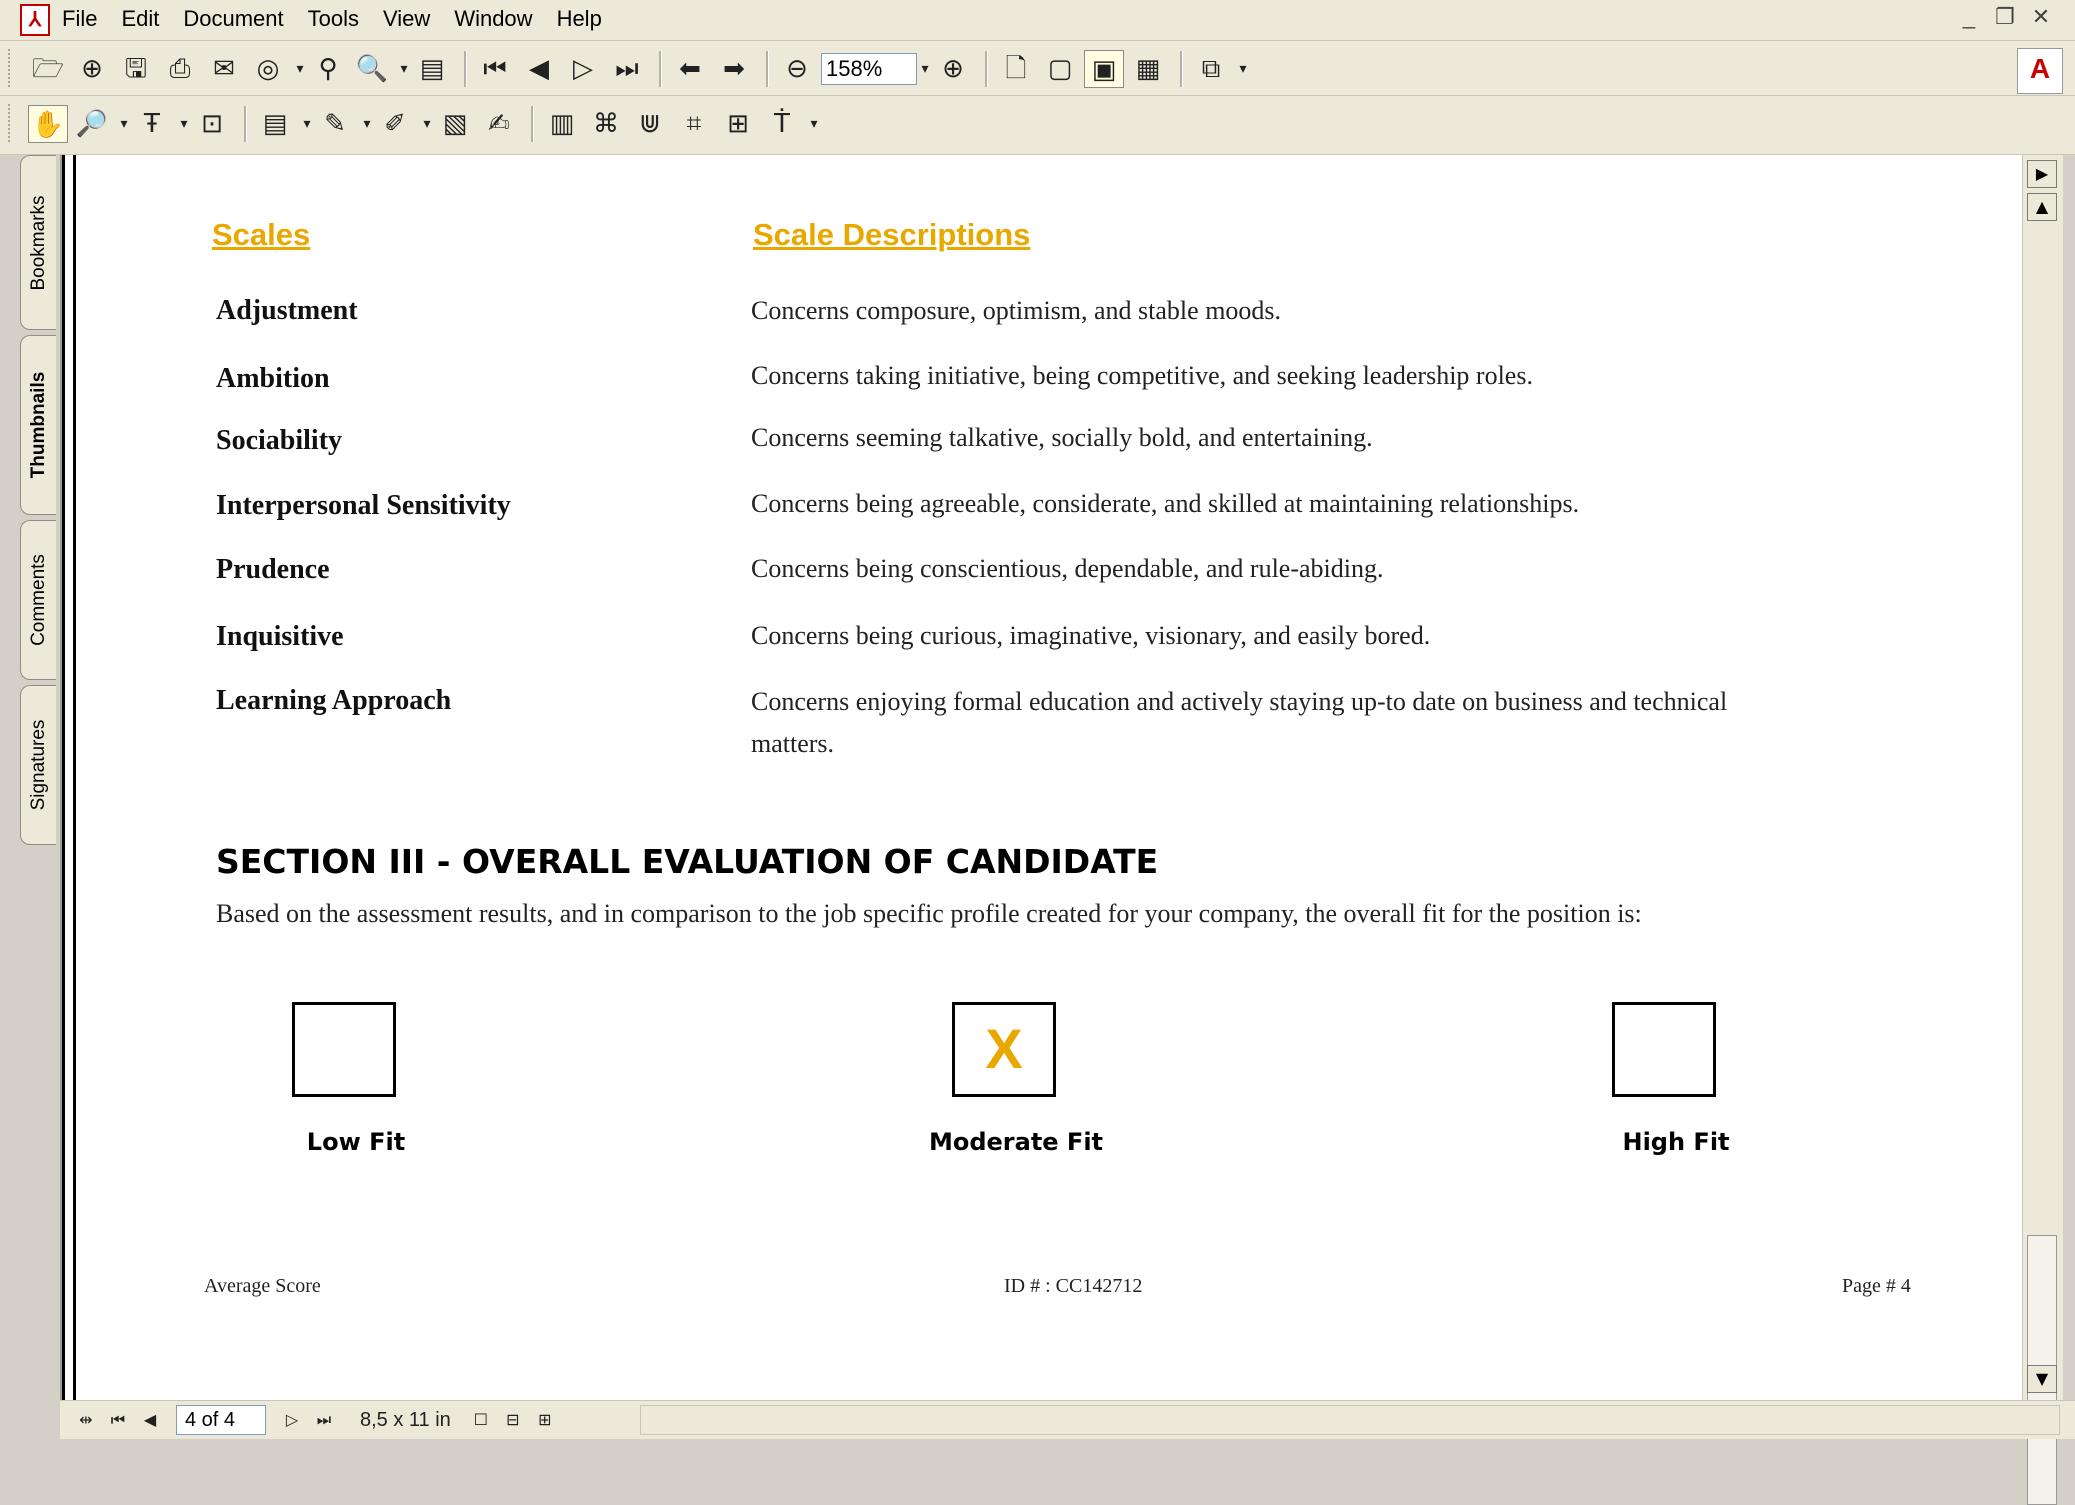 The image size is (2075, 1505). What do you see at coordinates (1060, 69) in the screenshot?
I see `fit-page-icon: ▢` at bounding box center [1060, 69].